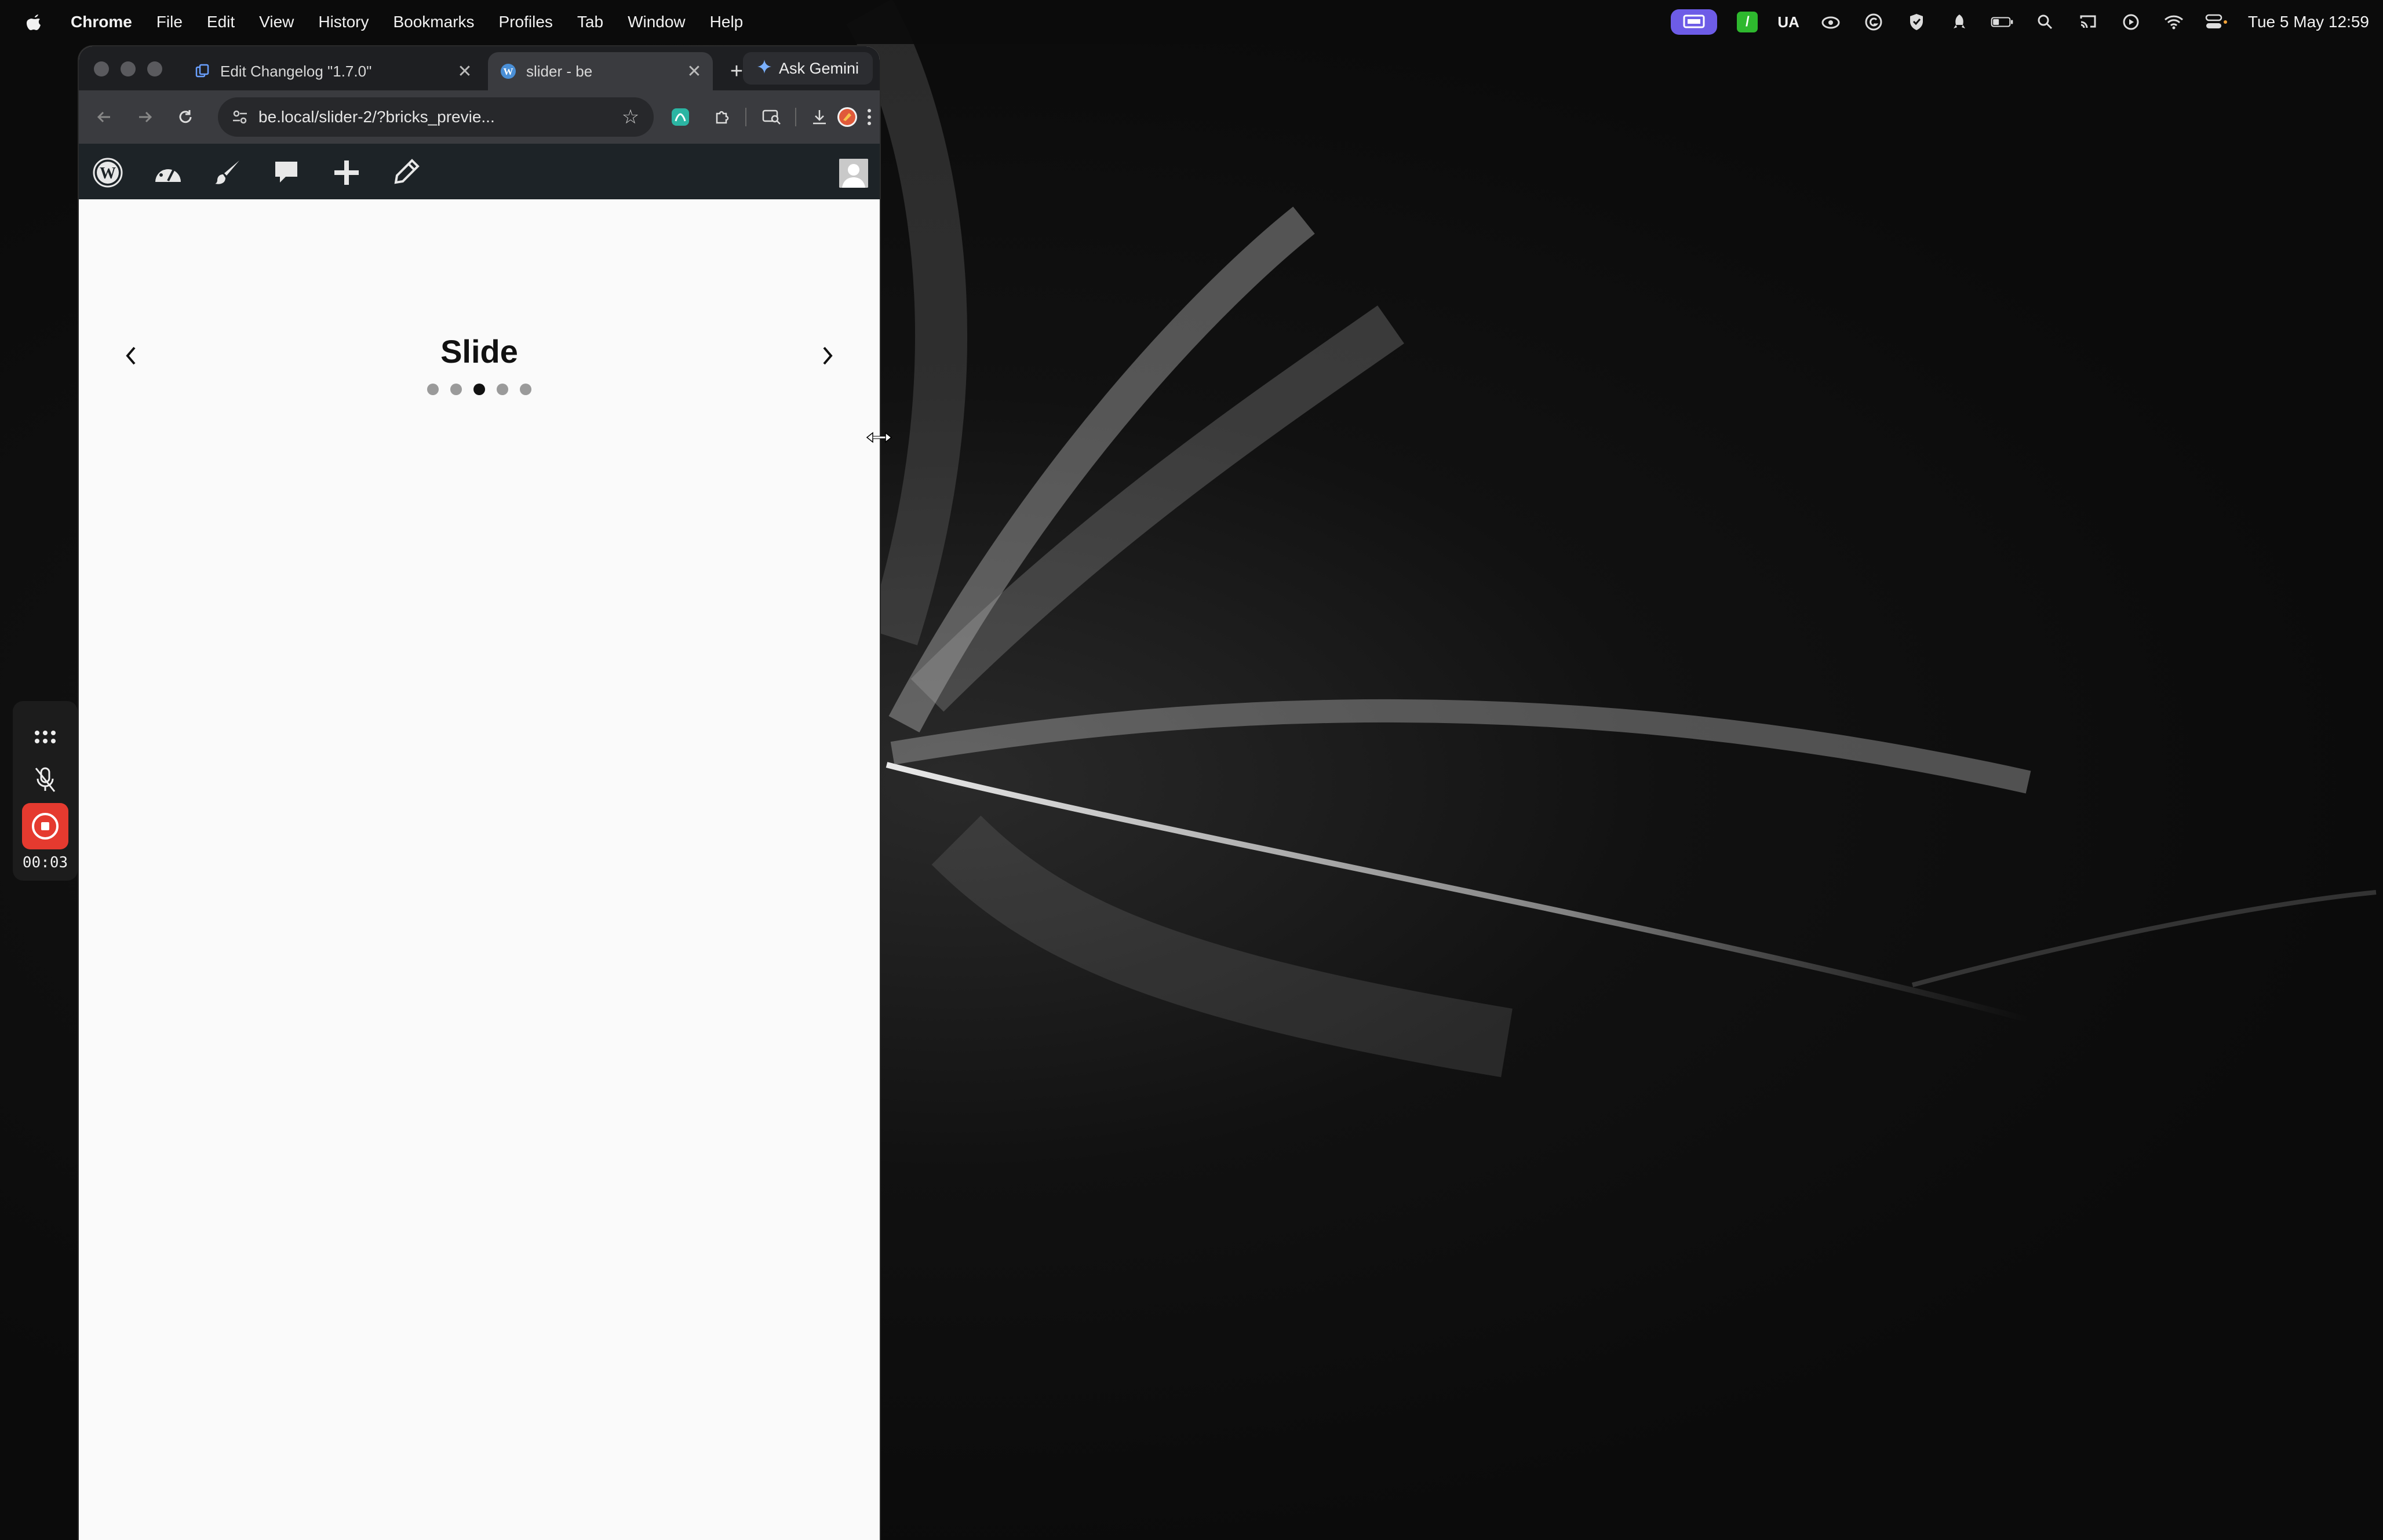 The width and height of the screenshot is (2383, 1540). I want to click on green-app-icon: /, so click(1747, 22).